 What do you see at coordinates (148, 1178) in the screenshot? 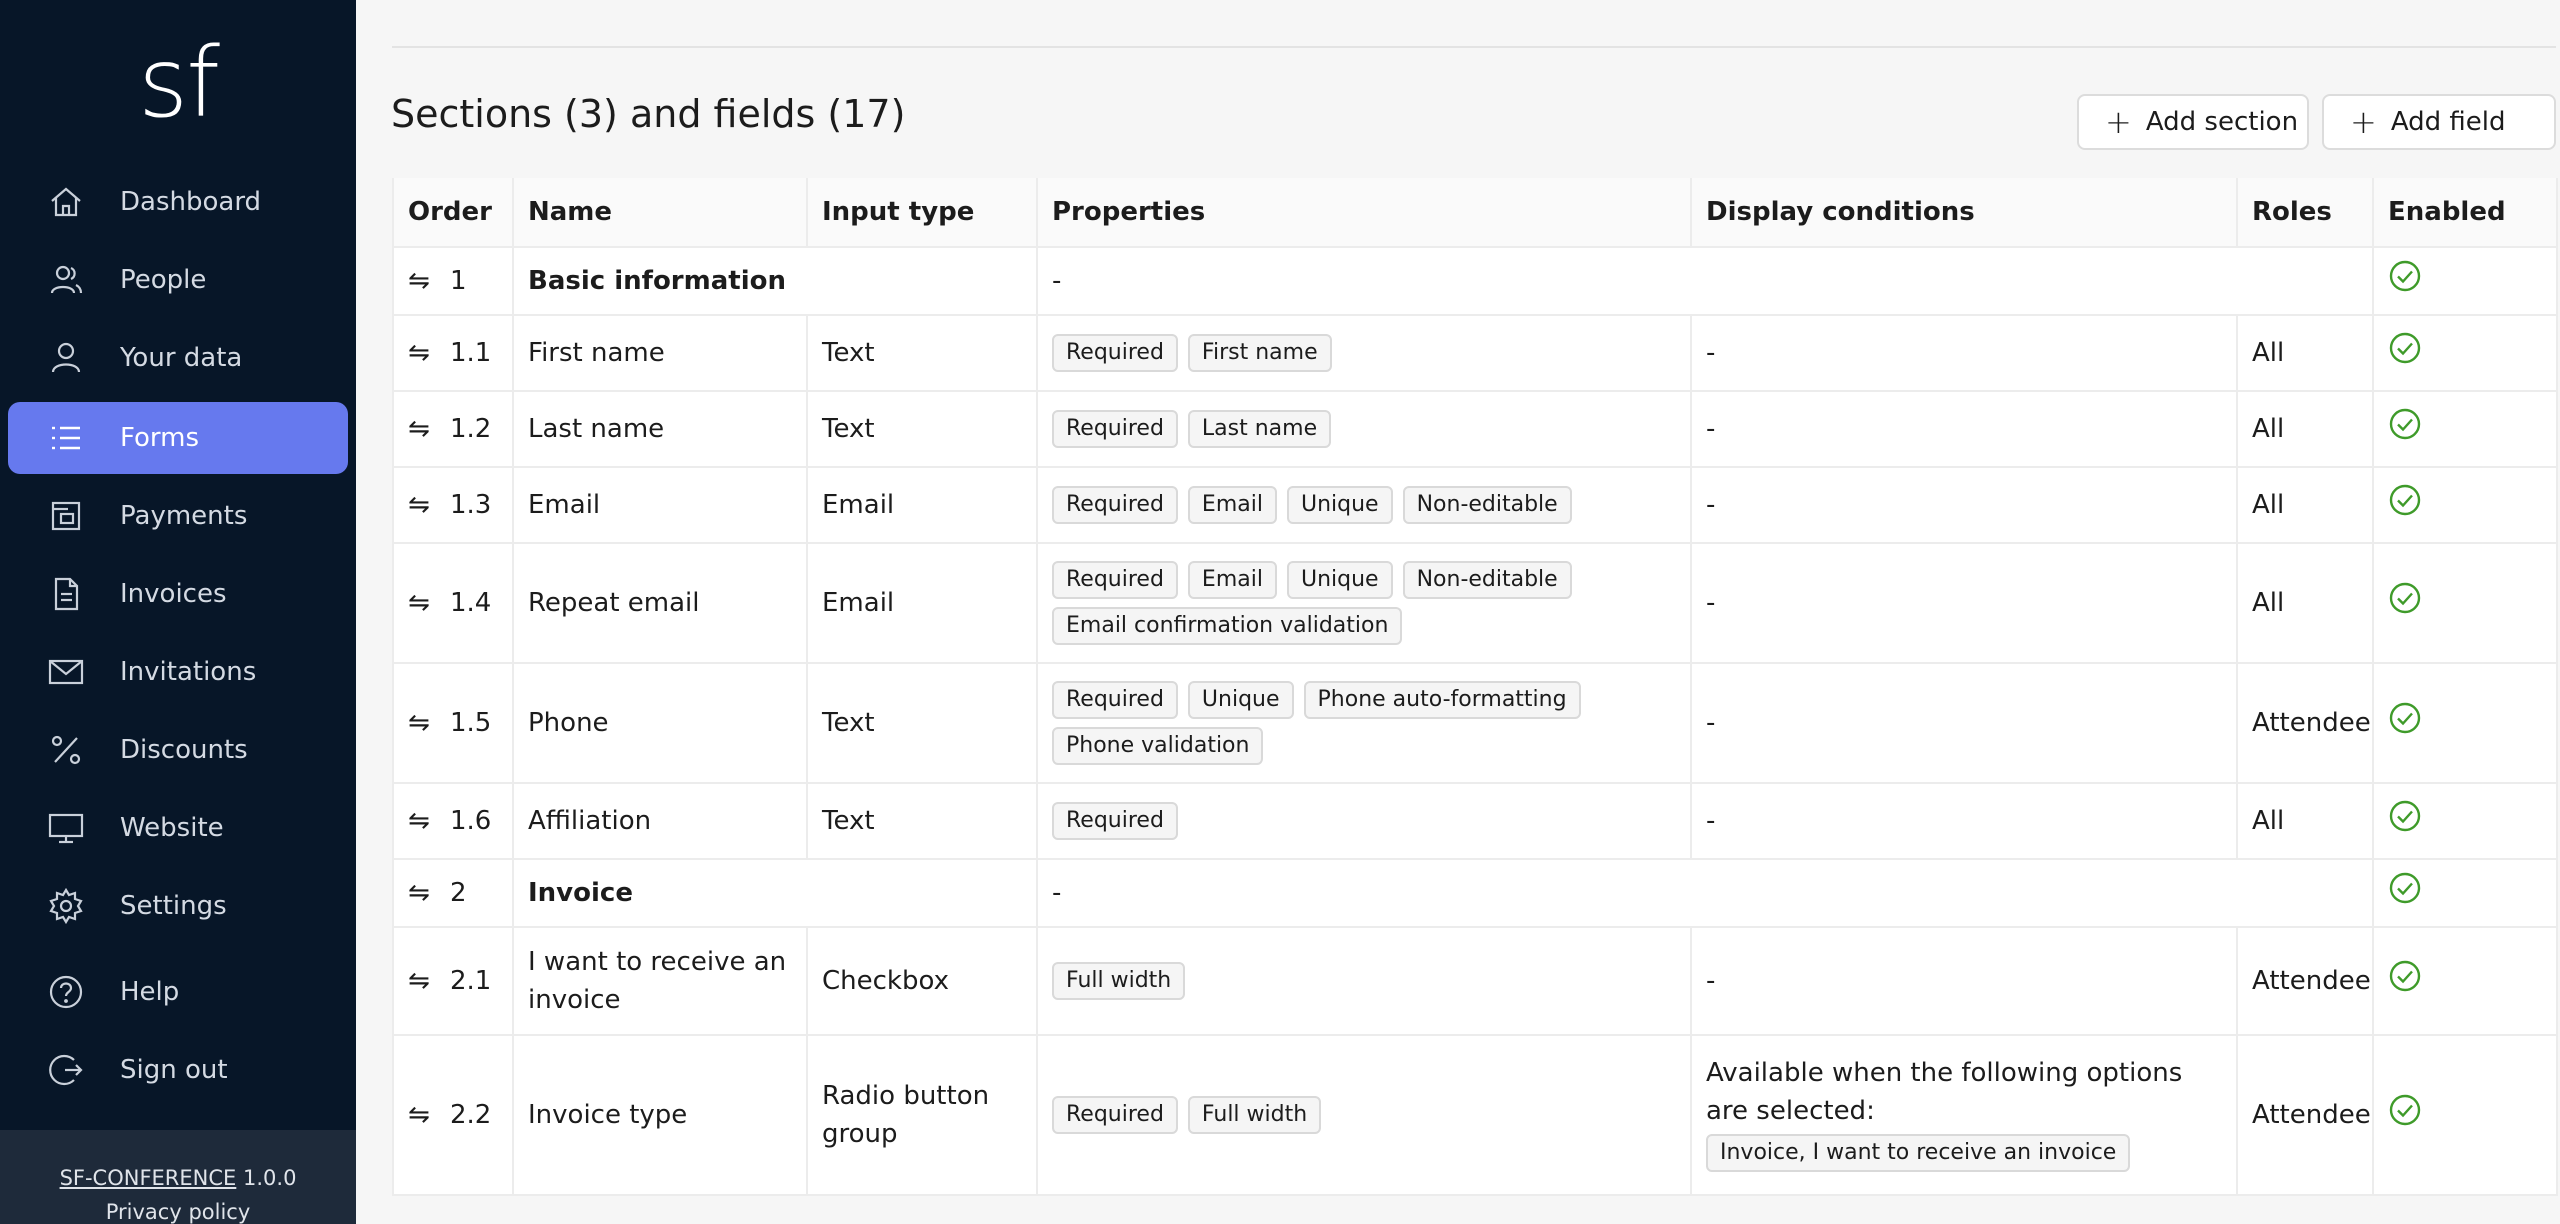
I see `brand-link: SF-CONFERENCE` at bounding box center [148, 1178].